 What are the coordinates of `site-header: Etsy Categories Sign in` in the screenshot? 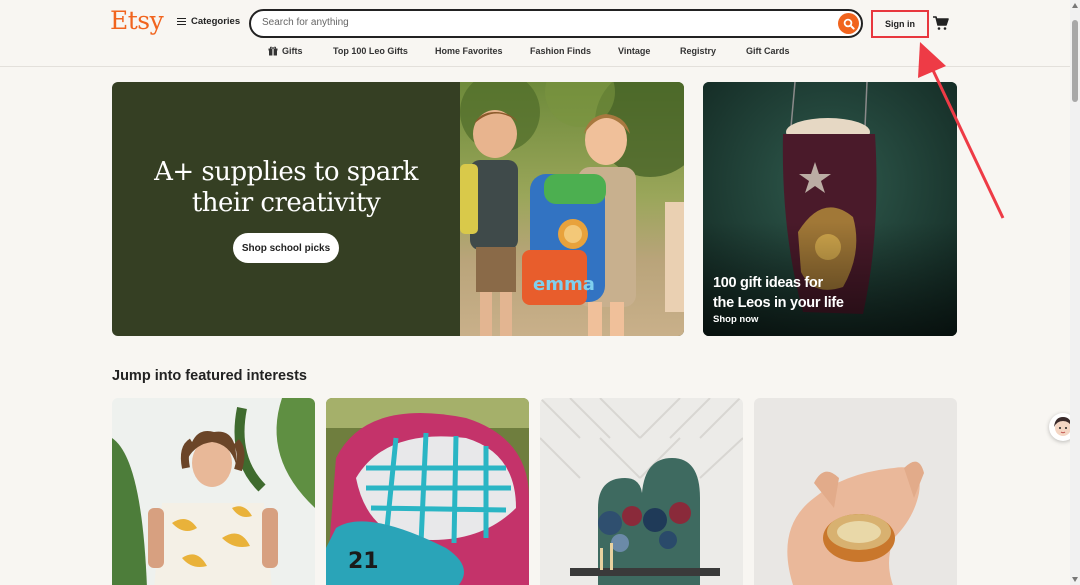 It's located at (540, 33).